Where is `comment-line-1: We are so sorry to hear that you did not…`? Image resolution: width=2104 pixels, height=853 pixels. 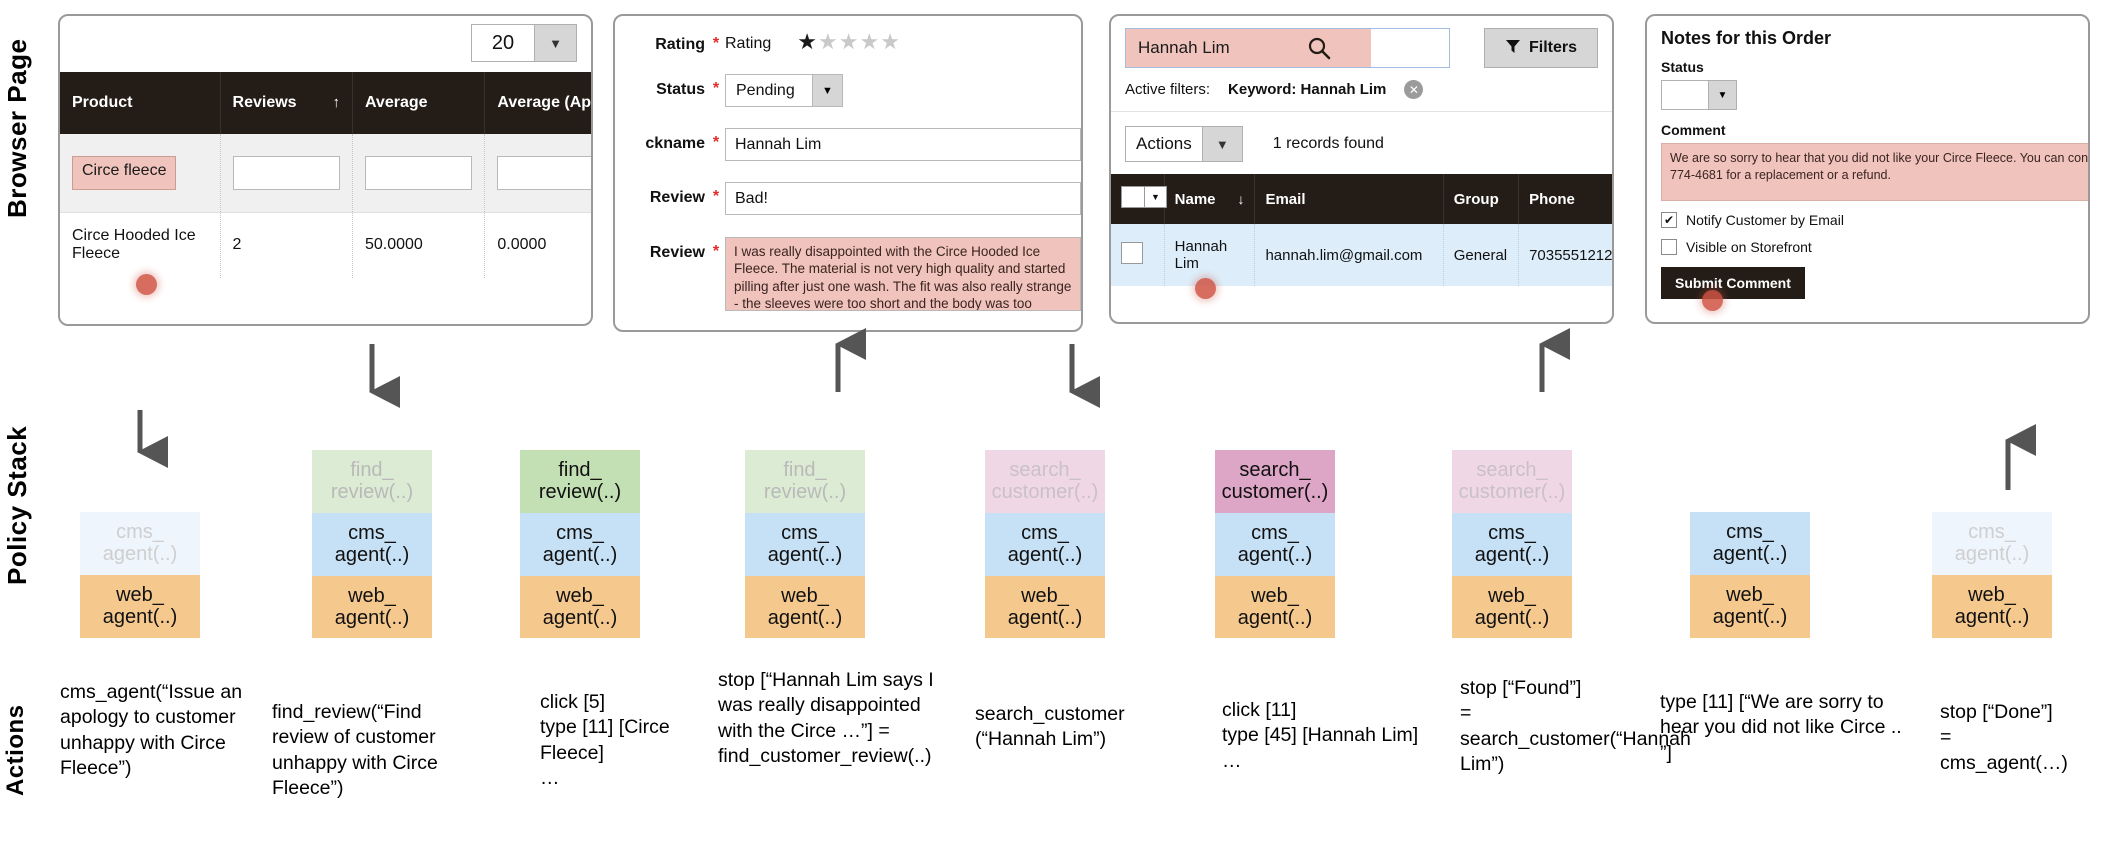
comment-line-1: We are so sorry to hear that you did not… is located at coordinates (1880, 158).